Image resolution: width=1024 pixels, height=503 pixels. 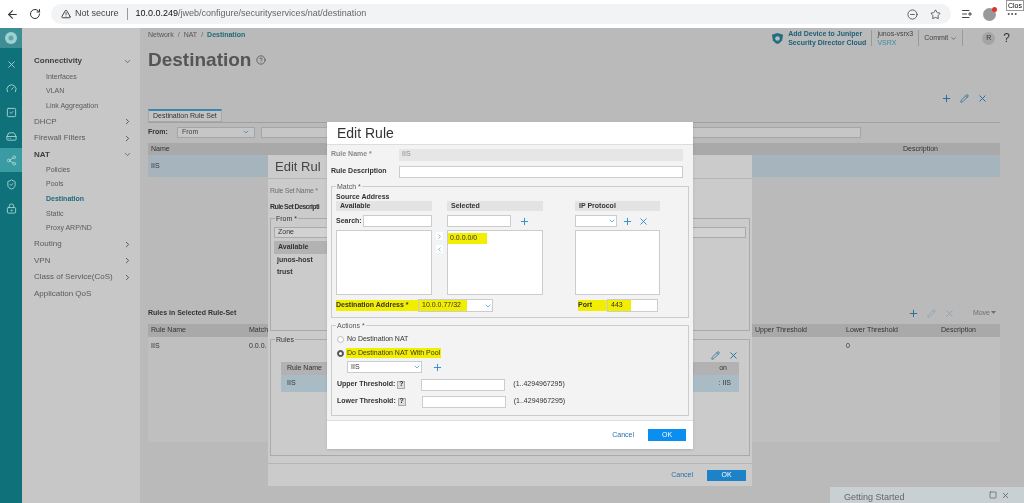 I want to click on sidebar-group: VPN, so click(x=42, y=260).